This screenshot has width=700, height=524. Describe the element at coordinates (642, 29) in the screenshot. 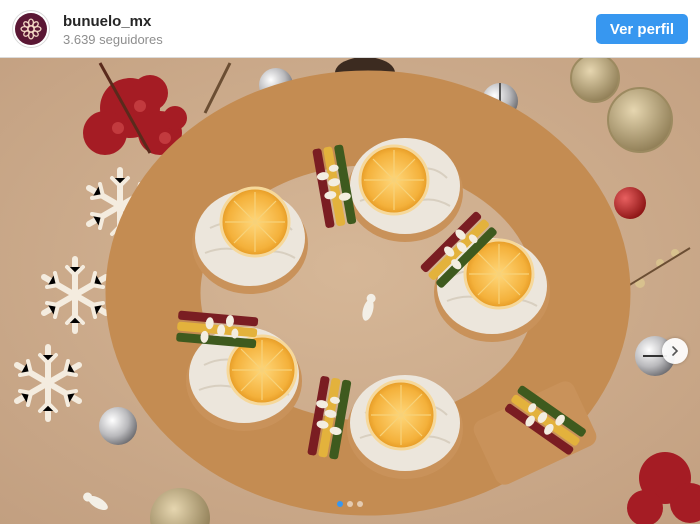

I see `view-profile-button: Ver perfil` at that location.